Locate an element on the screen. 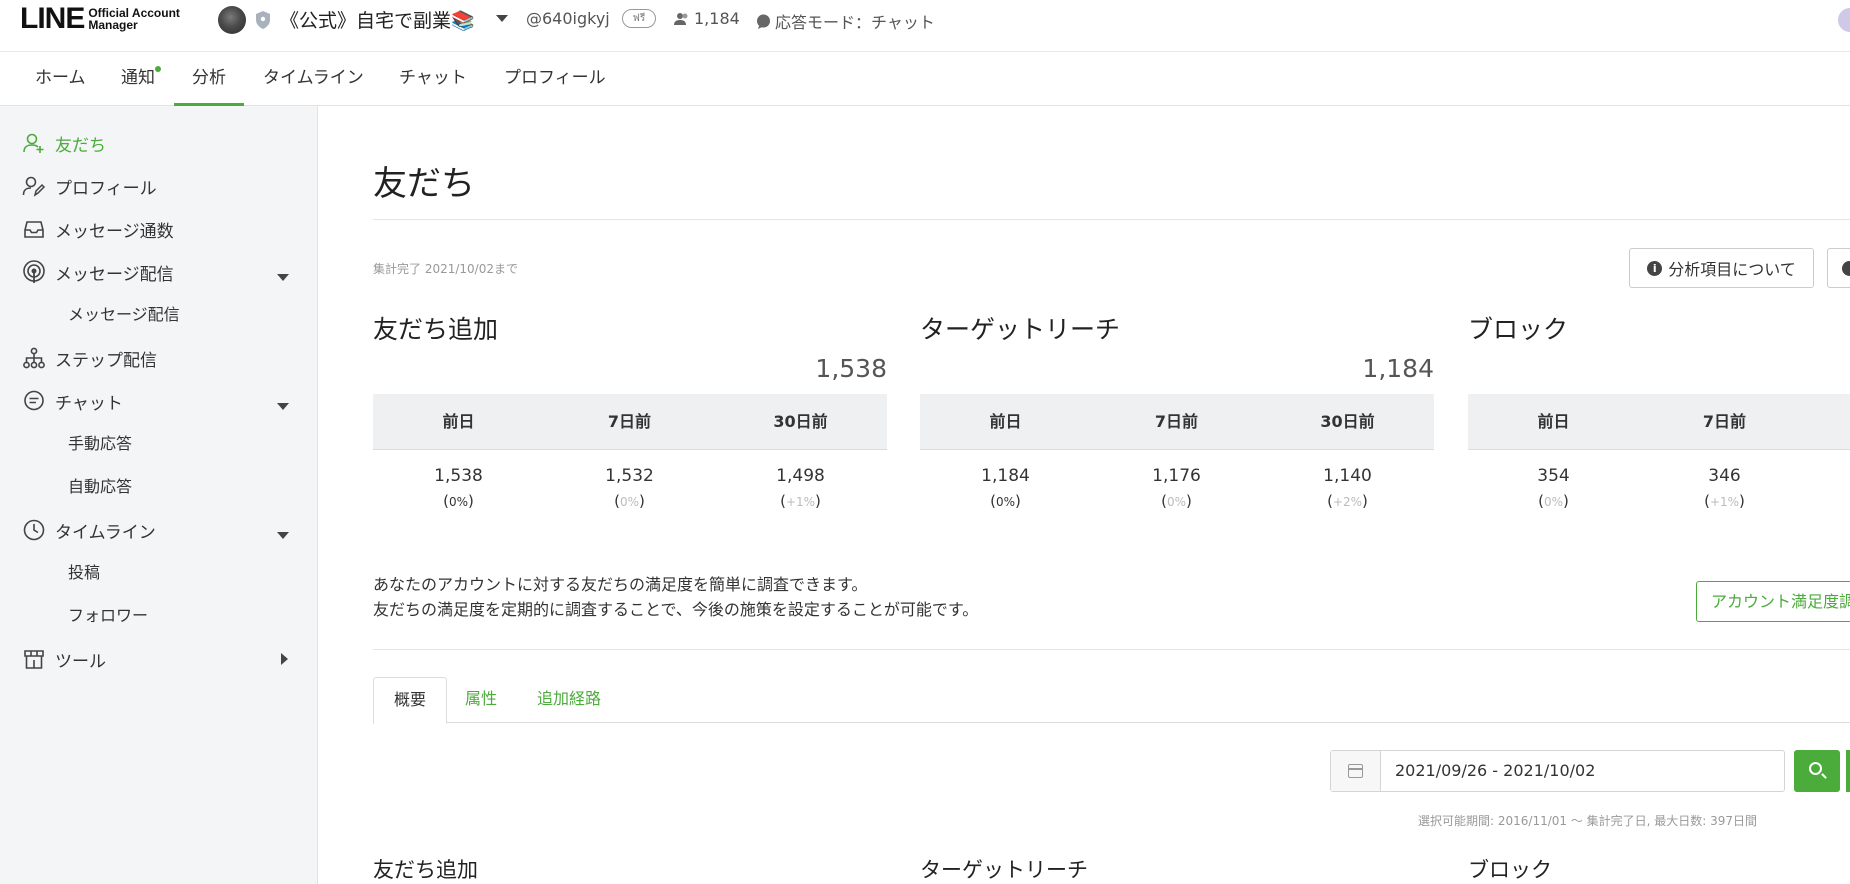 This screenshot has height=884, width=1850. subtab-attributes: 属性 is located at coordinates (481, 700).